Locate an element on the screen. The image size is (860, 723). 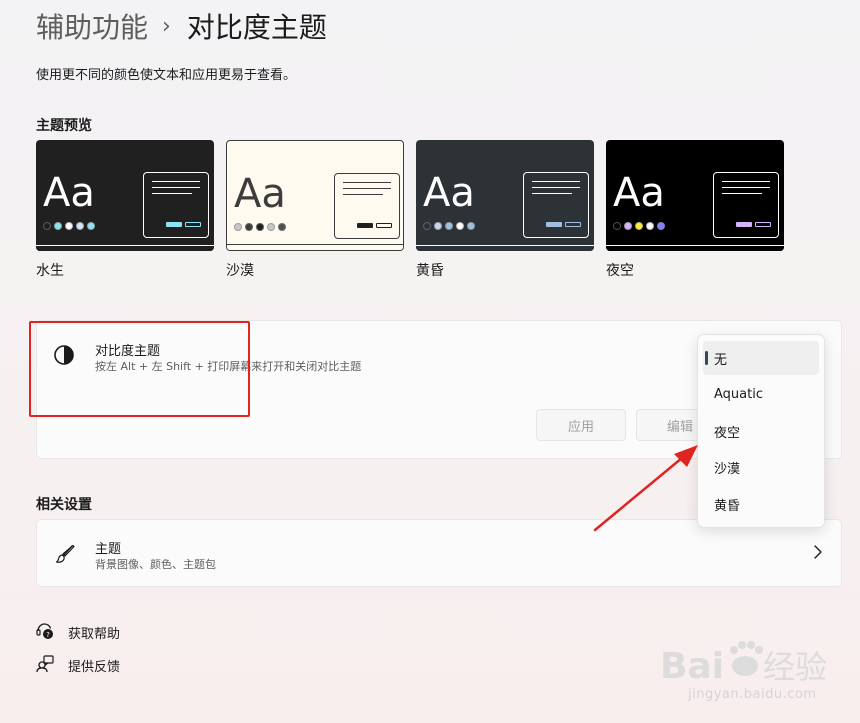
annotation-arrow is located at coordinates (645, 488).